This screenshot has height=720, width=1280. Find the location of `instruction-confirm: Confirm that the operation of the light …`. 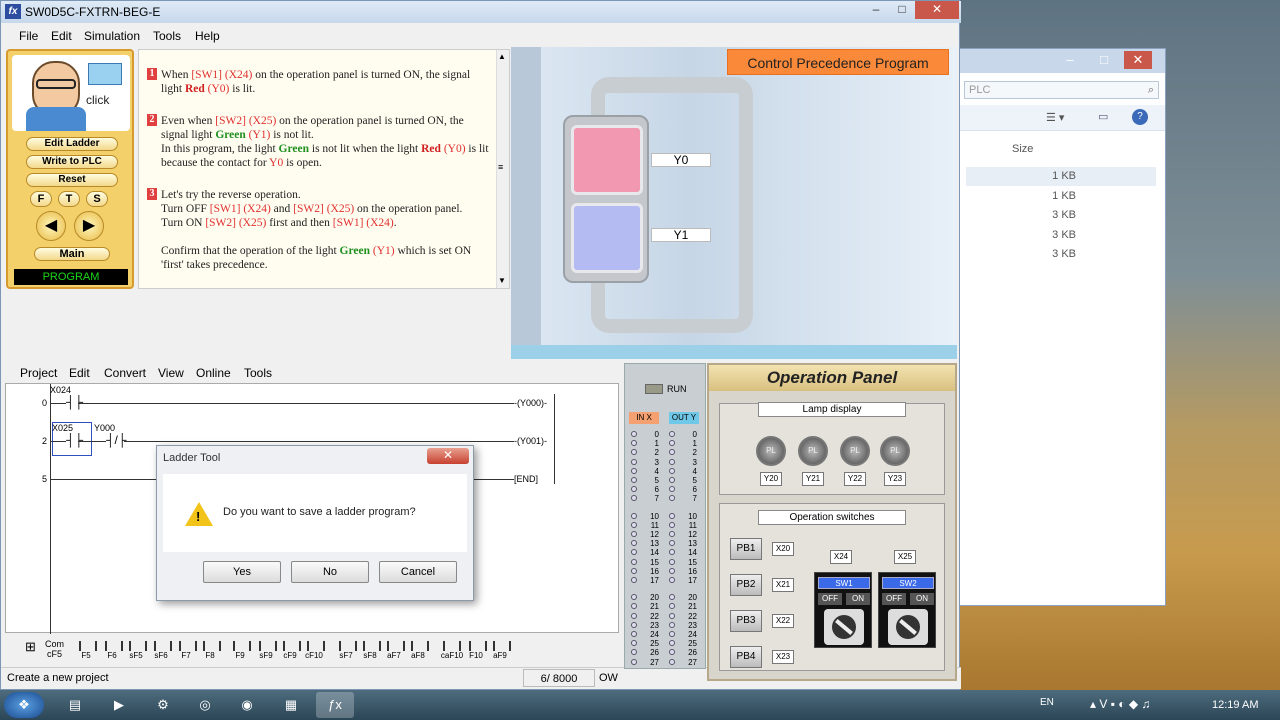

instruction-confirm: Confirm that the operation of the light … is located at coordinates (316, 258).